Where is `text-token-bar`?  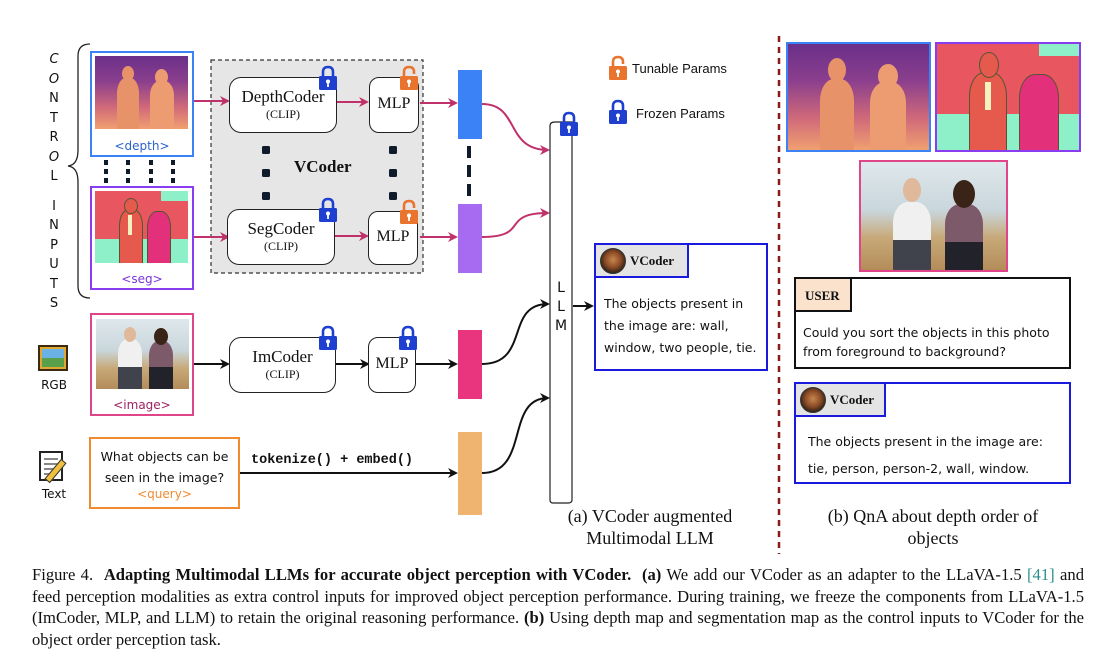
text-token-bar is located at coordinates (470, 473).